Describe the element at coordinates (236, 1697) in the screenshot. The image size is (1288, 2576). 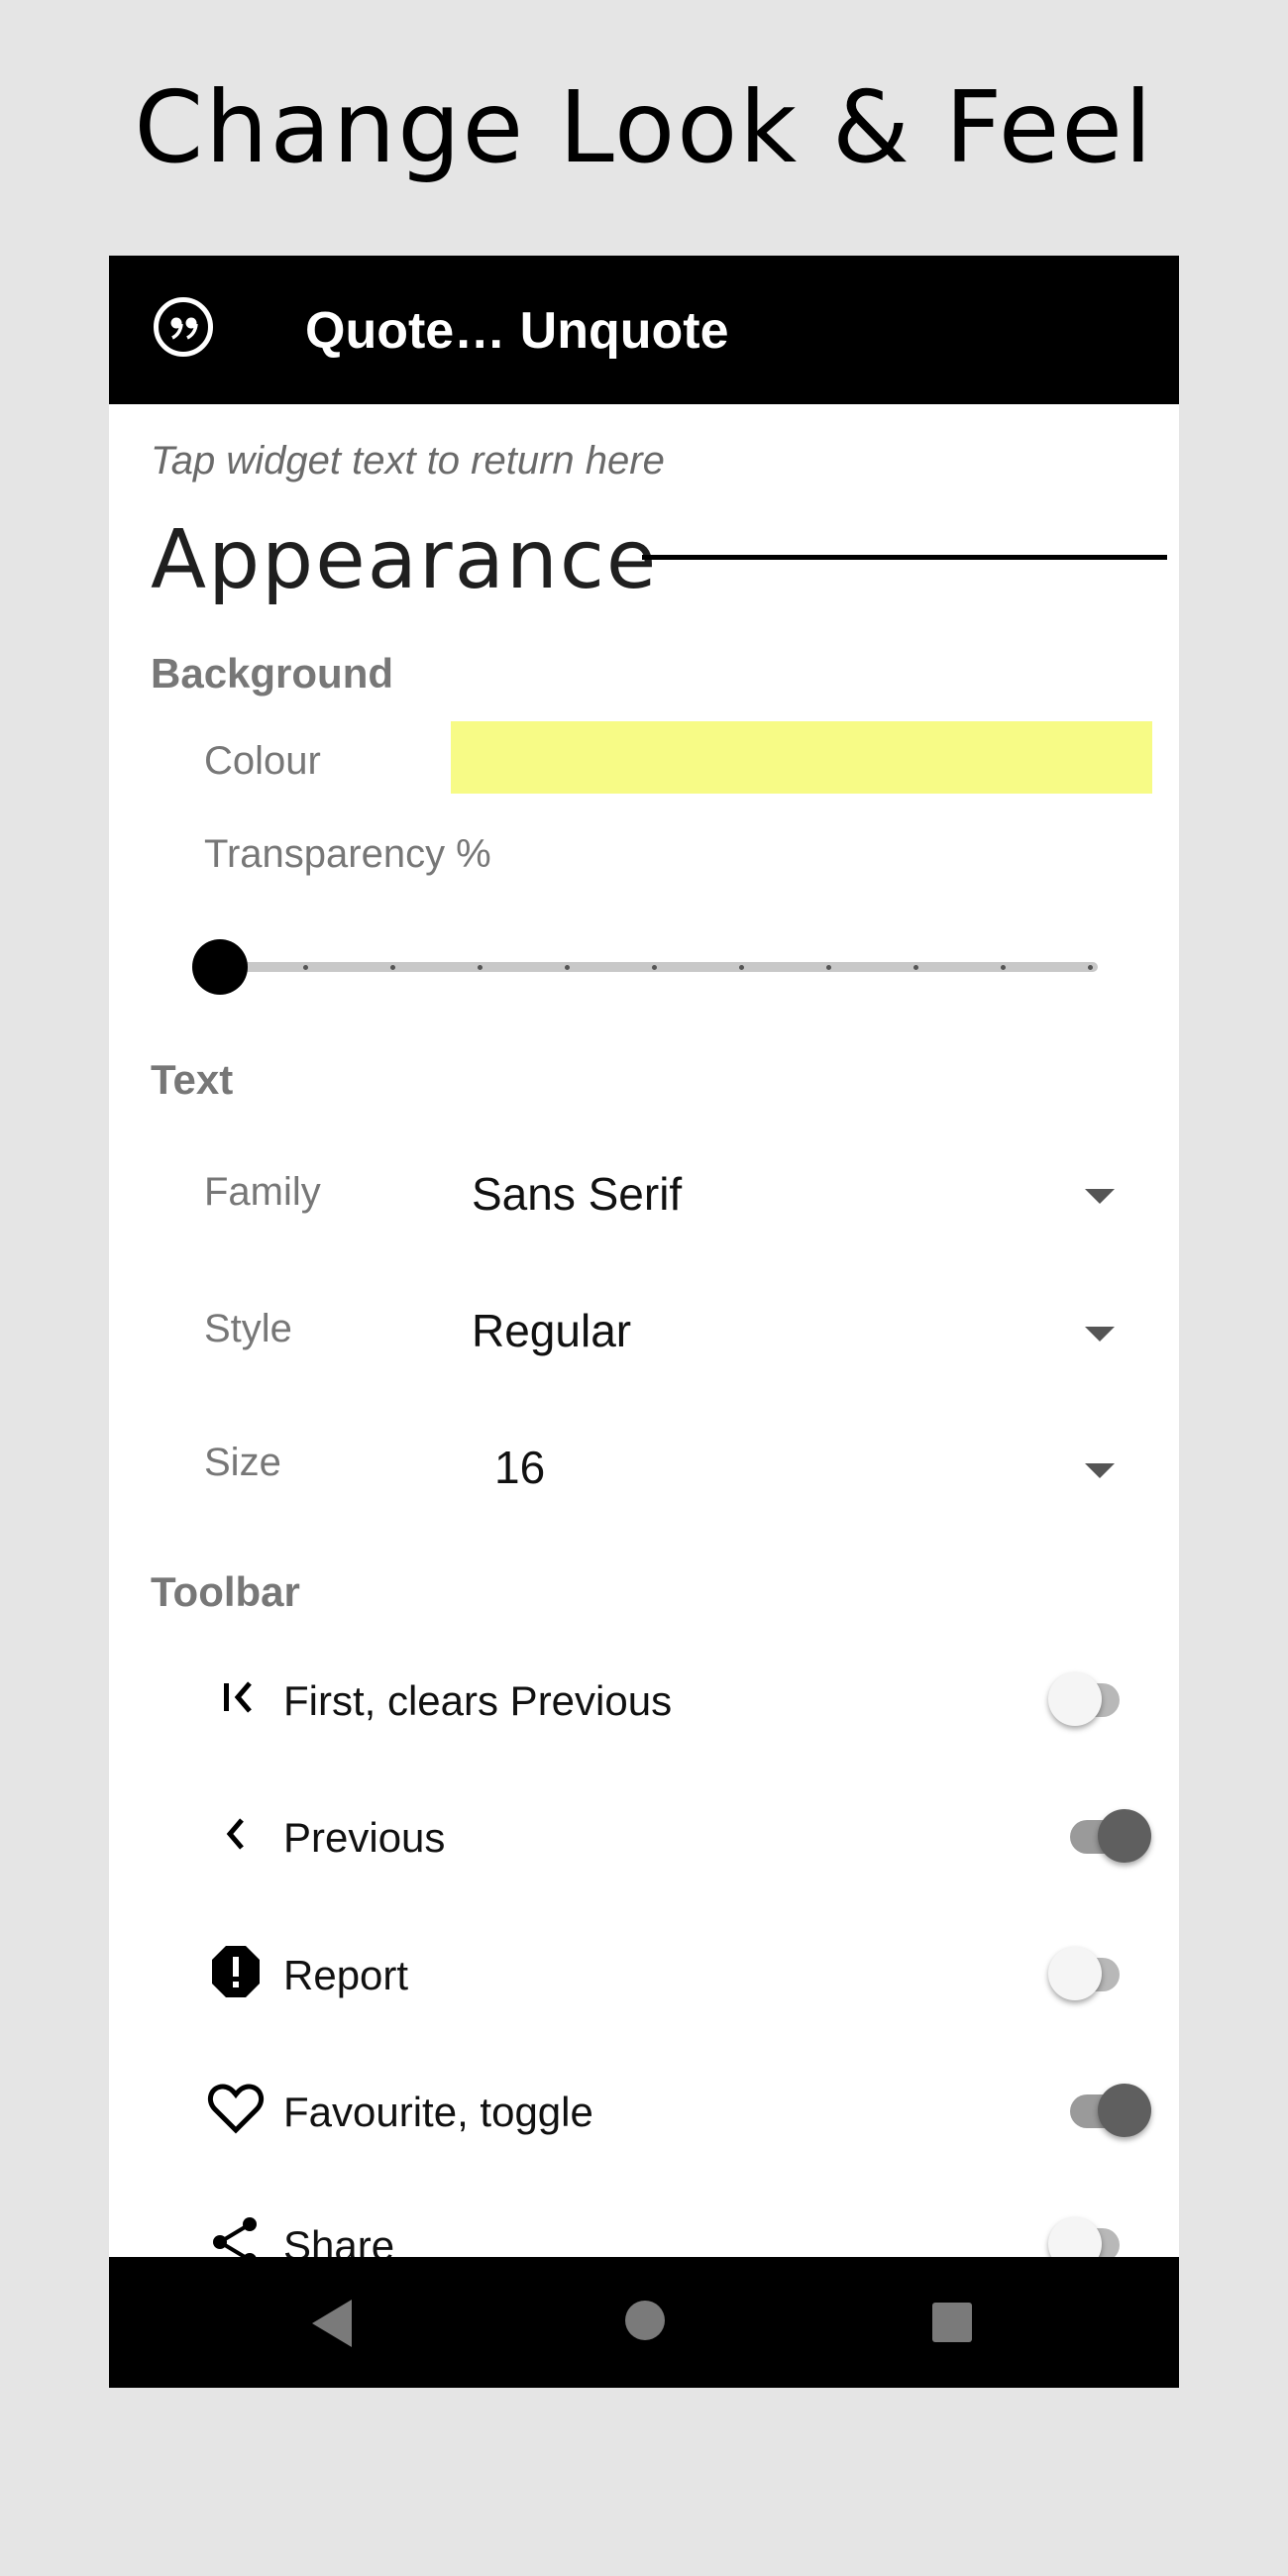
I see `first-icon` at that location.